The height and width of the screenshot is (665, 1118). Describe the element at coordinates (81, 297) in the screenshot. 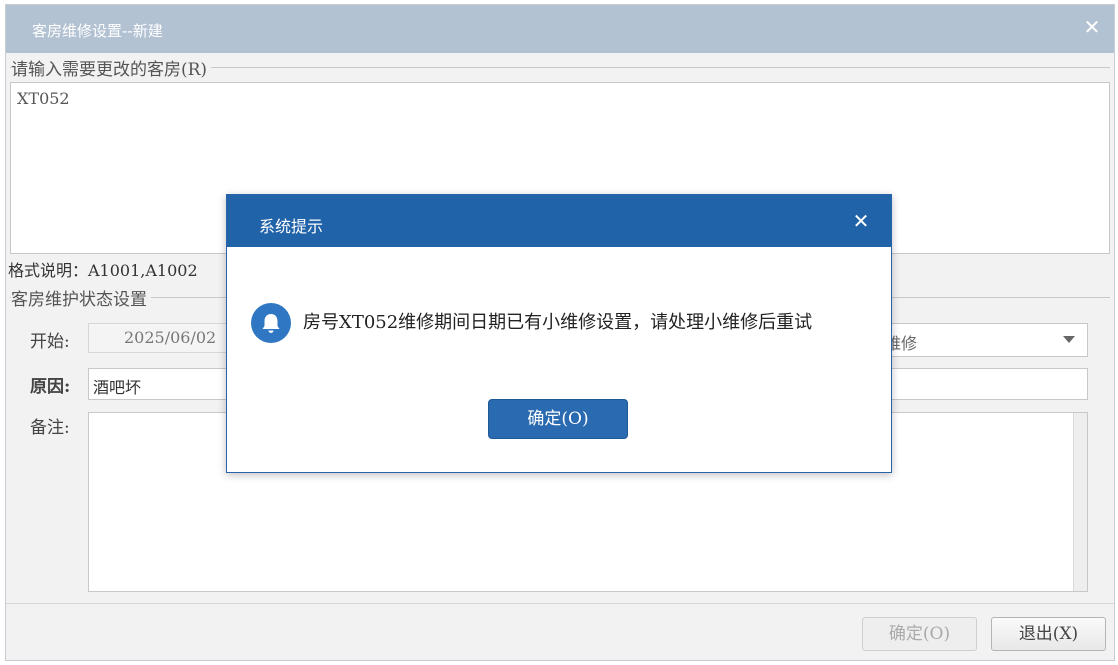

I see `status-legend: 客房维护状态设置` at that location.